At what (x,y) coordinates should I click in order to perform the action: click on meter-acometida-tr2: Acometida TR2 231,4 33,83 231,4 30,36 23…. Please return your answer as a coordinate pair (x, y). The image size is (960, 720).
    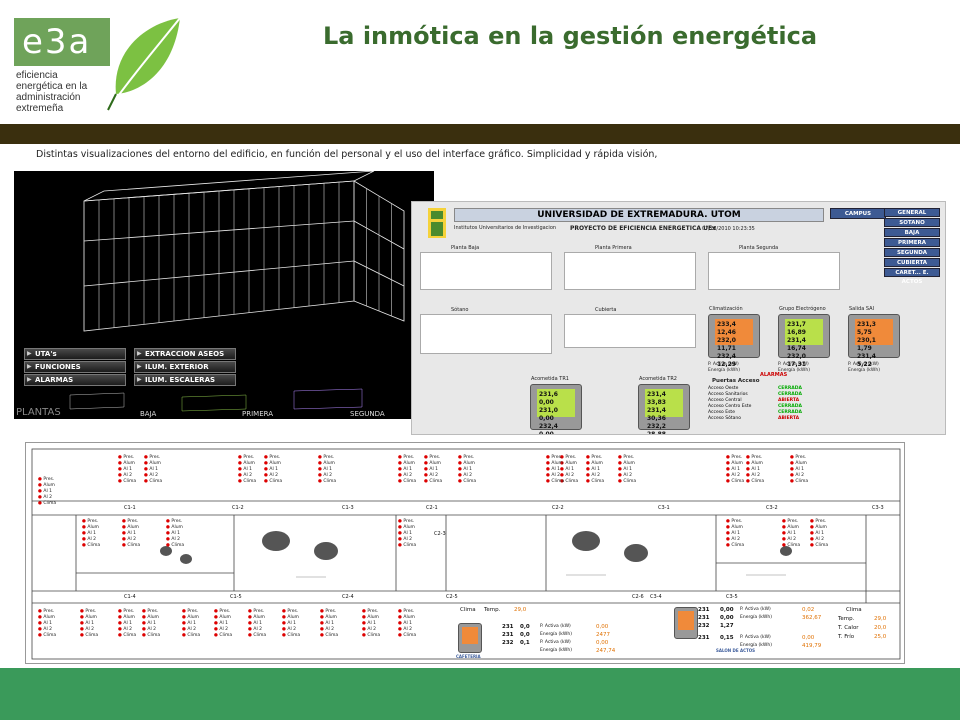
    Looking at the image, I should click on (664, 405).